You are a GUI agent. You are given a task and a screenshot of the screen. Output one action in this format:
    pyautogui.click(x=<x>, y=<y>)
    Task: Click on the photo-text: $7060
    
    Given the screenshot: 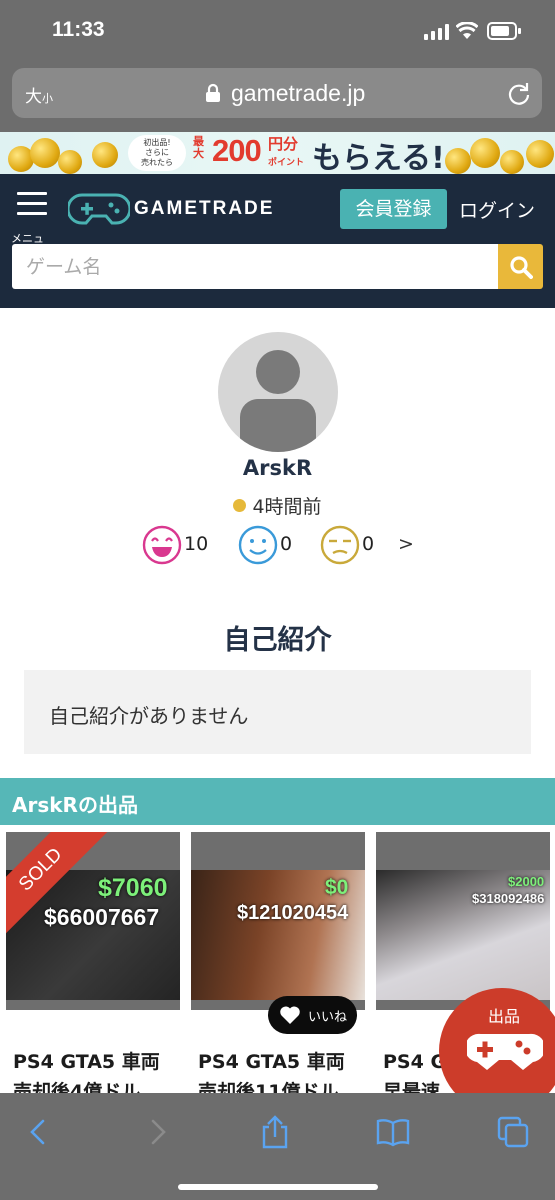 What is the action you would take?
    pyautogui.click(x=133, y=888)
    